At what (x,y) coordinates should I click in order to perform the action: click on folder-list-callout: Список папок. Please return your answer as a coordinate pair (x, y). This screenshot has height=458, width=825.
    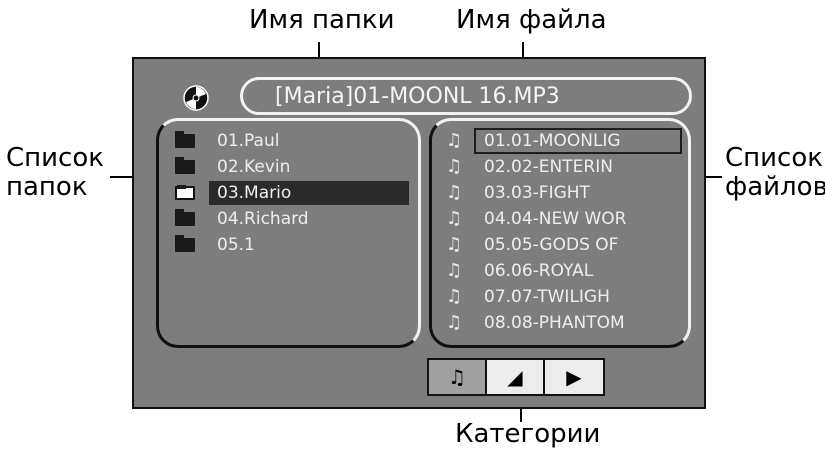
    Looking at the image, I should click on (55, 172).